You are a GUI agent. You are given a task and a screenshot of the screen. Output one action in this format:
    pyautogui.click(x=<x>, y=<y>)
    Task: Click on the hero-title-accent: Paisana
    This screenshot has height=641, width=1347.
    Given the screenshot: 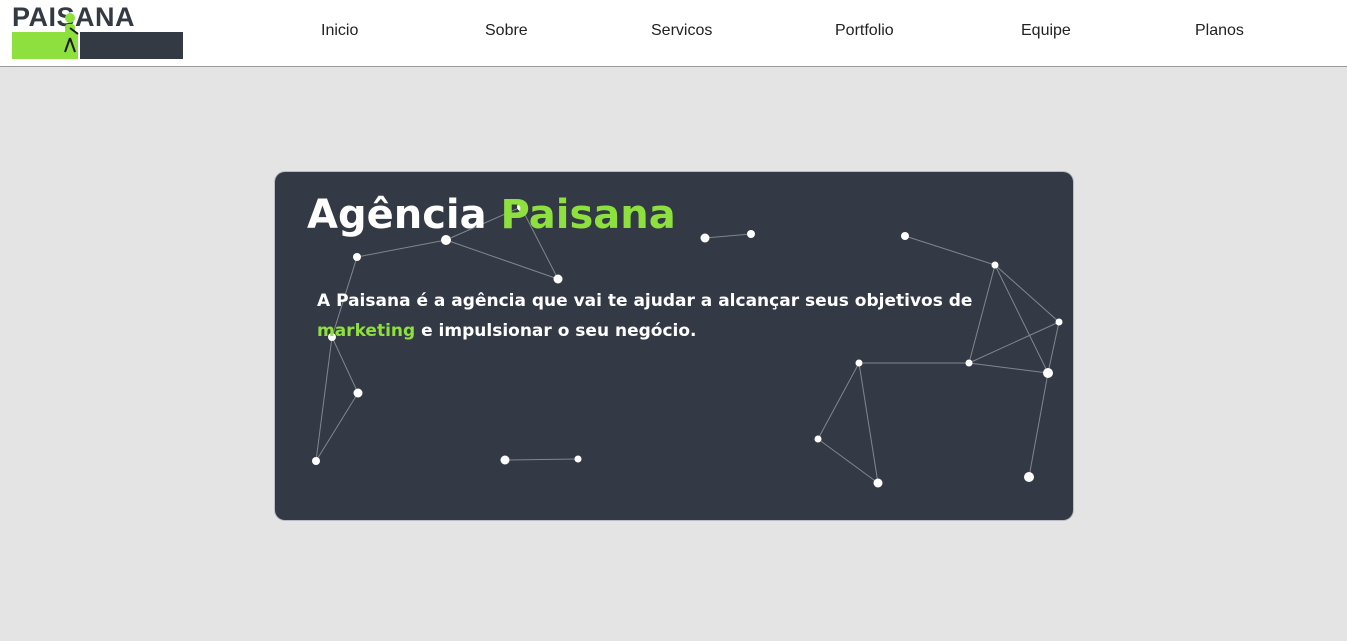 What is the action you would take?
    pyautogui.click(x=588, y=215)
    